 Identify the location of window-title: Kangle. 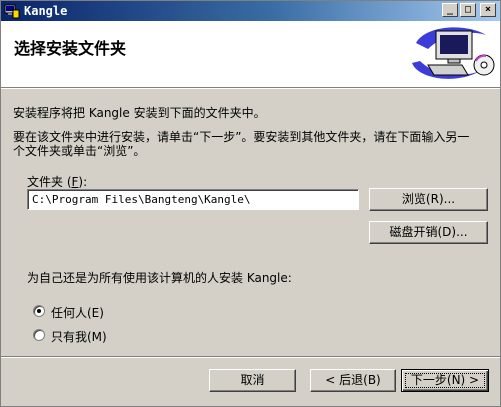
(46, 11).